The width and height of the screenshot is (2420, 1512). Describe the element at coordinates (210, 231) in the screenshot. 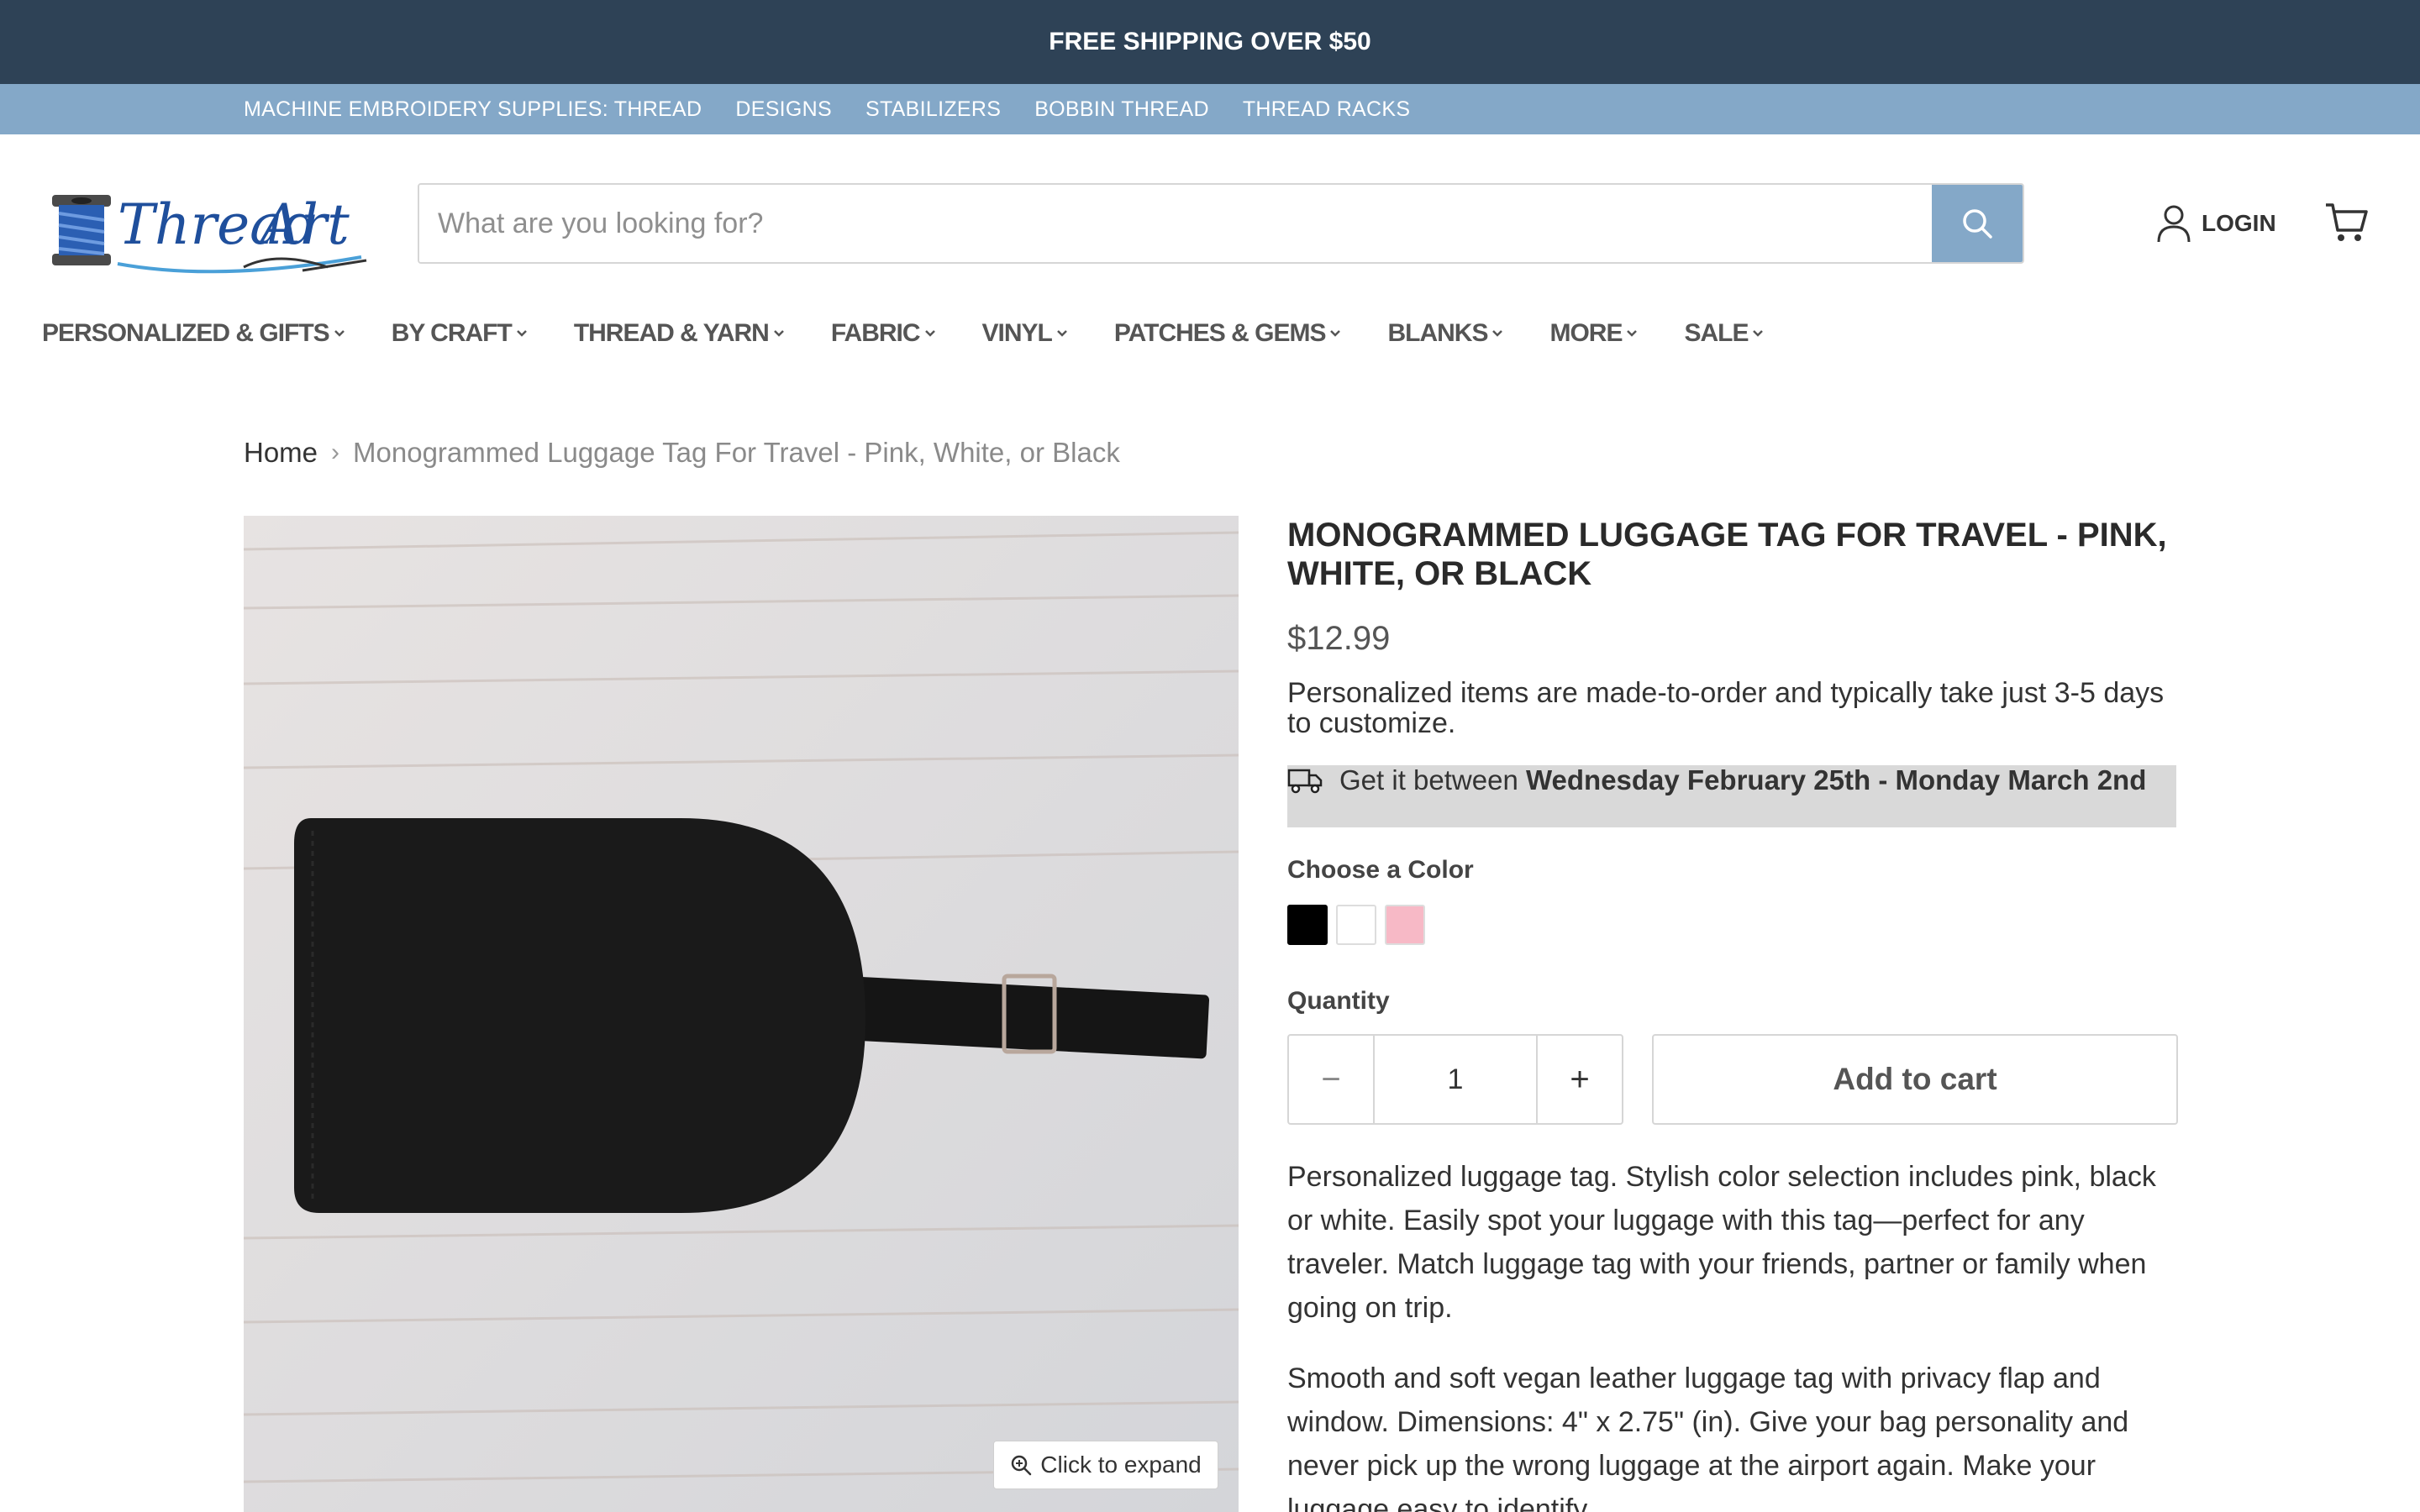

I see `logo: Thread Art` at that location.